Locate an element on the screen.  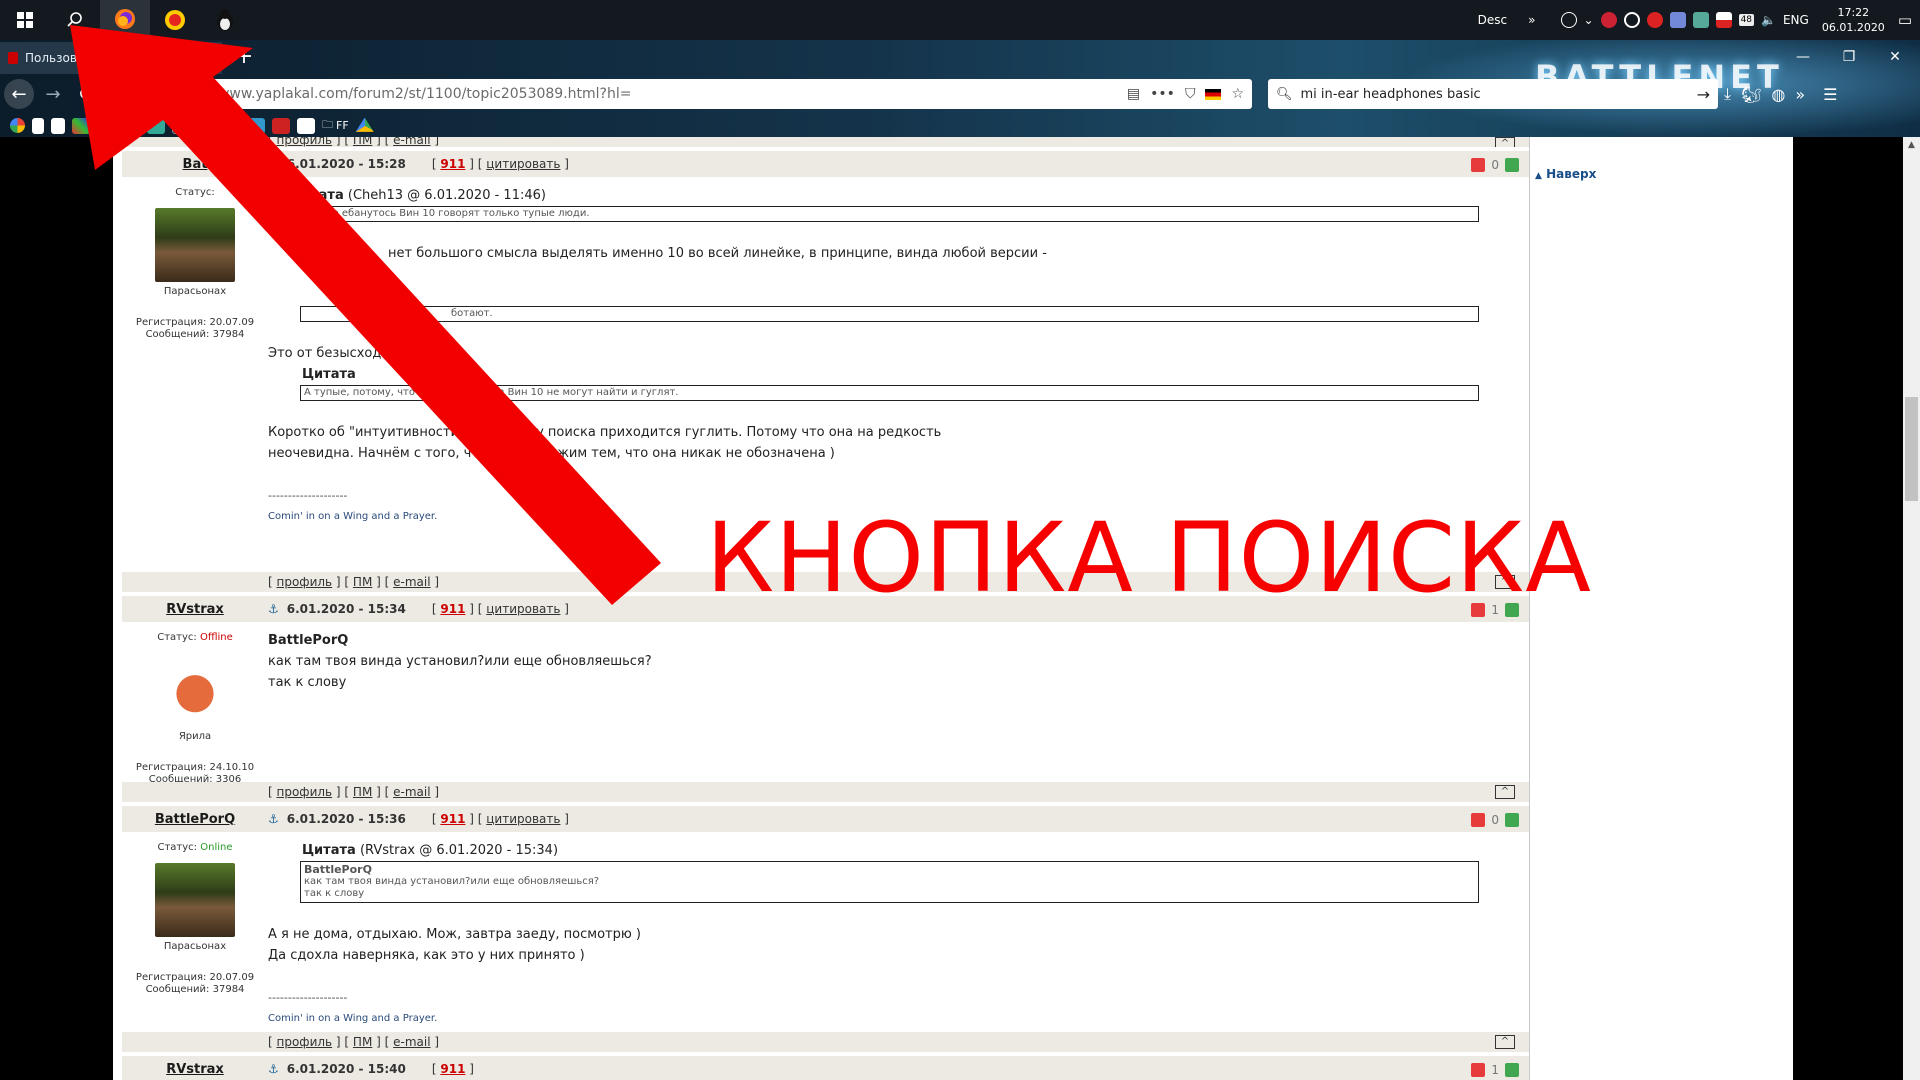
extension-squirrel-icon: 🐿︎ is located at coordinates (1751, 94).